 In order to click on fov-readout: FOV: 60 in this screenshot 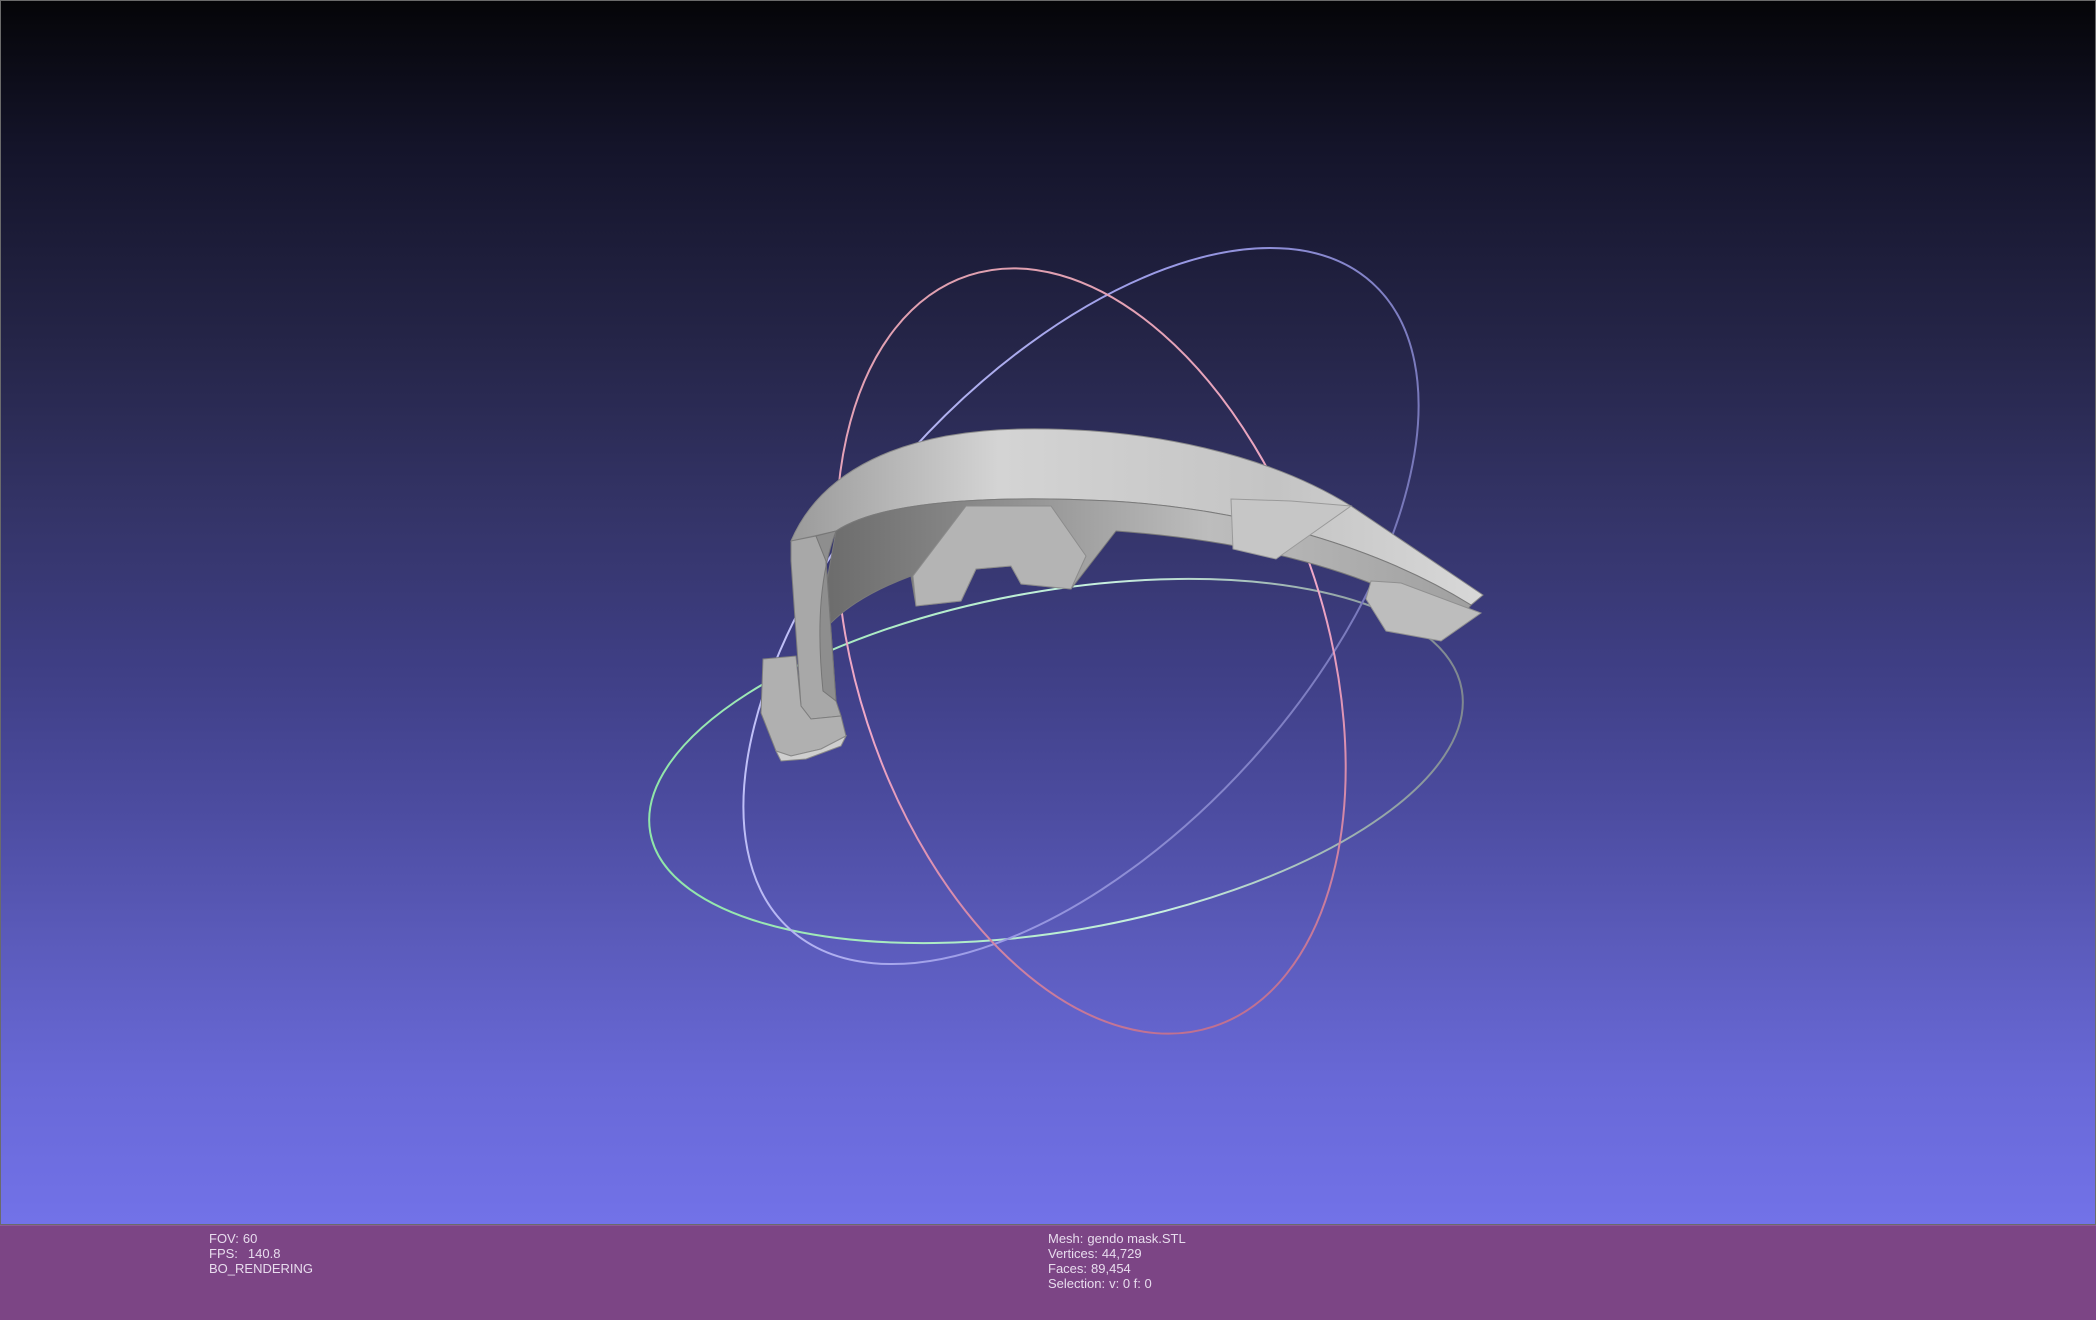, I will do `click(261, 1238)`.